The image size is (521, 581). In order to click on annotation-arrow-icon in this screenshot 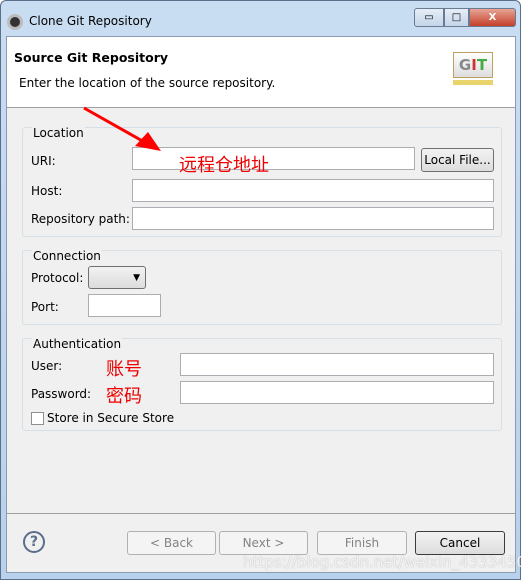, I will do `click(122, 128)`.